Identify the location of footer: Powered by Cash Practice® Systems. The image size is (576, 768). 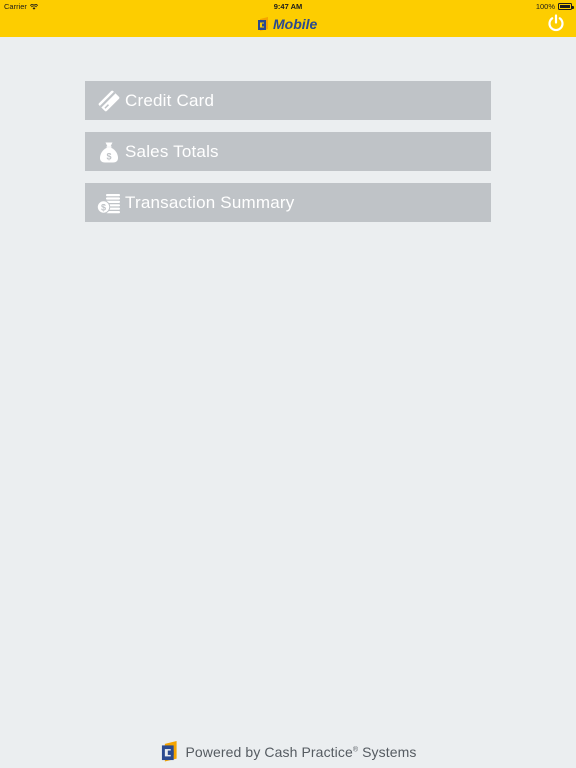
(288, 752).